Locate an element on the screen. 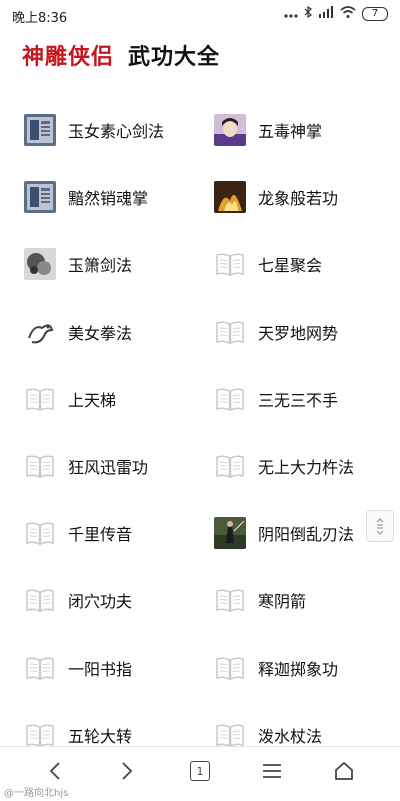 Image resolution: width=400 pixels, height=801 pixels. skill-item: 黯然销魂掌 is located at coordinates (86, 197).